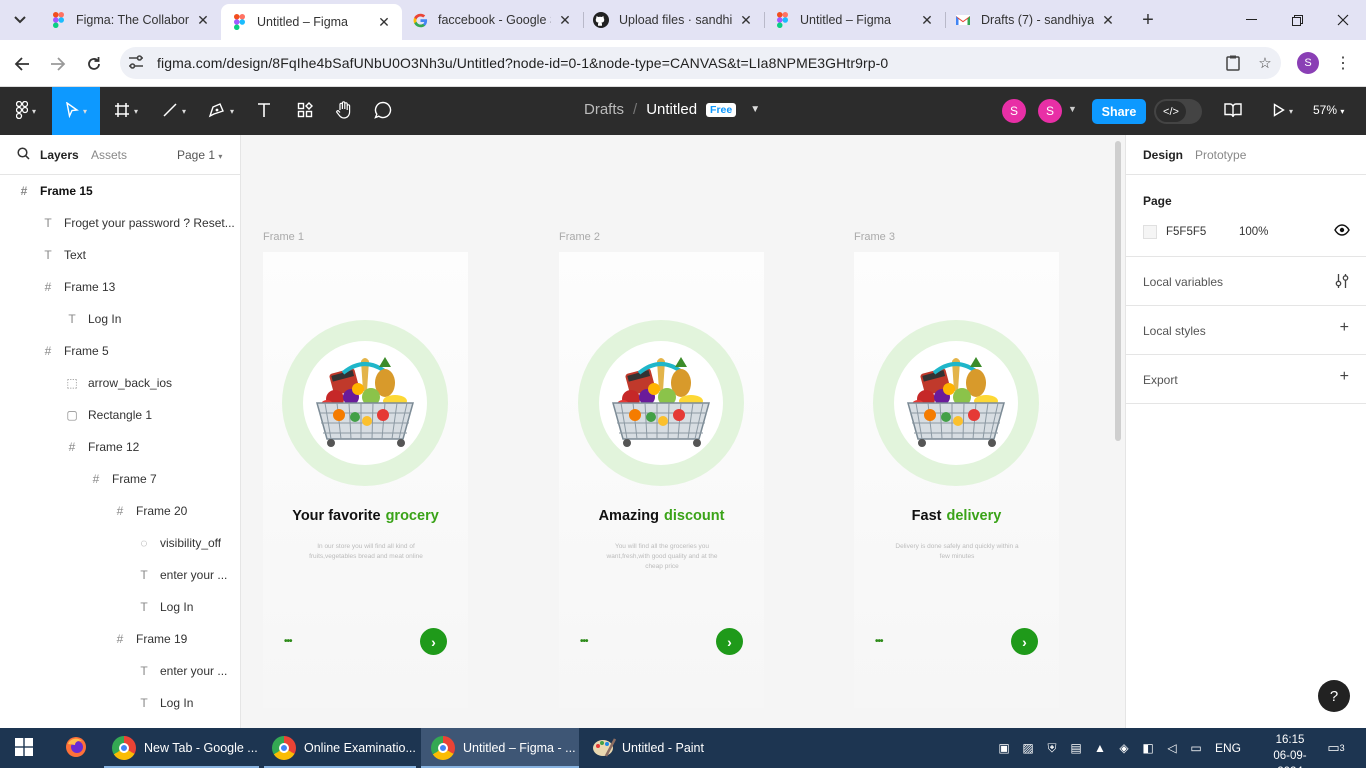 The image size is (1366, 768). I want to click on layer-row: # Frame 7, so click(120, 479).